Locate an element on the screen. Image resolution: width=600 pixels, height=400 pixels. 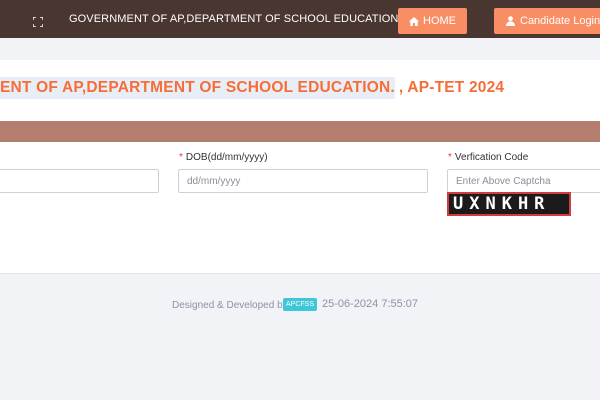
candidate-login-button: Candidate Login is located at coordinates (547, 21).